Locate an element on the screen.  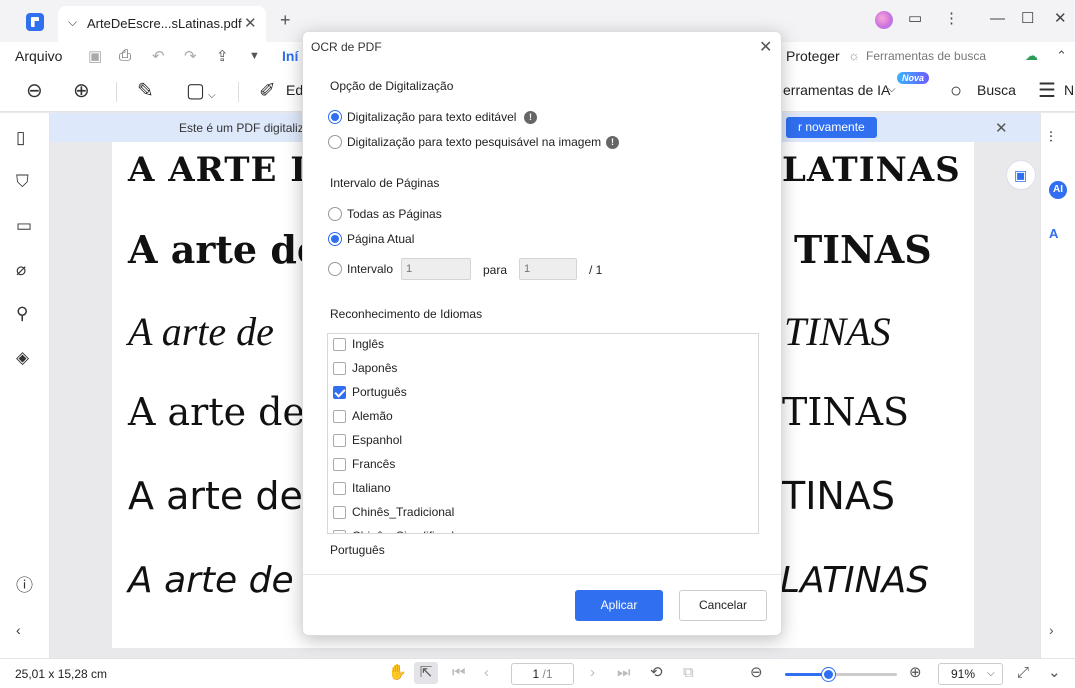
language-item: Espanhol is located at coordinates (538, 441).